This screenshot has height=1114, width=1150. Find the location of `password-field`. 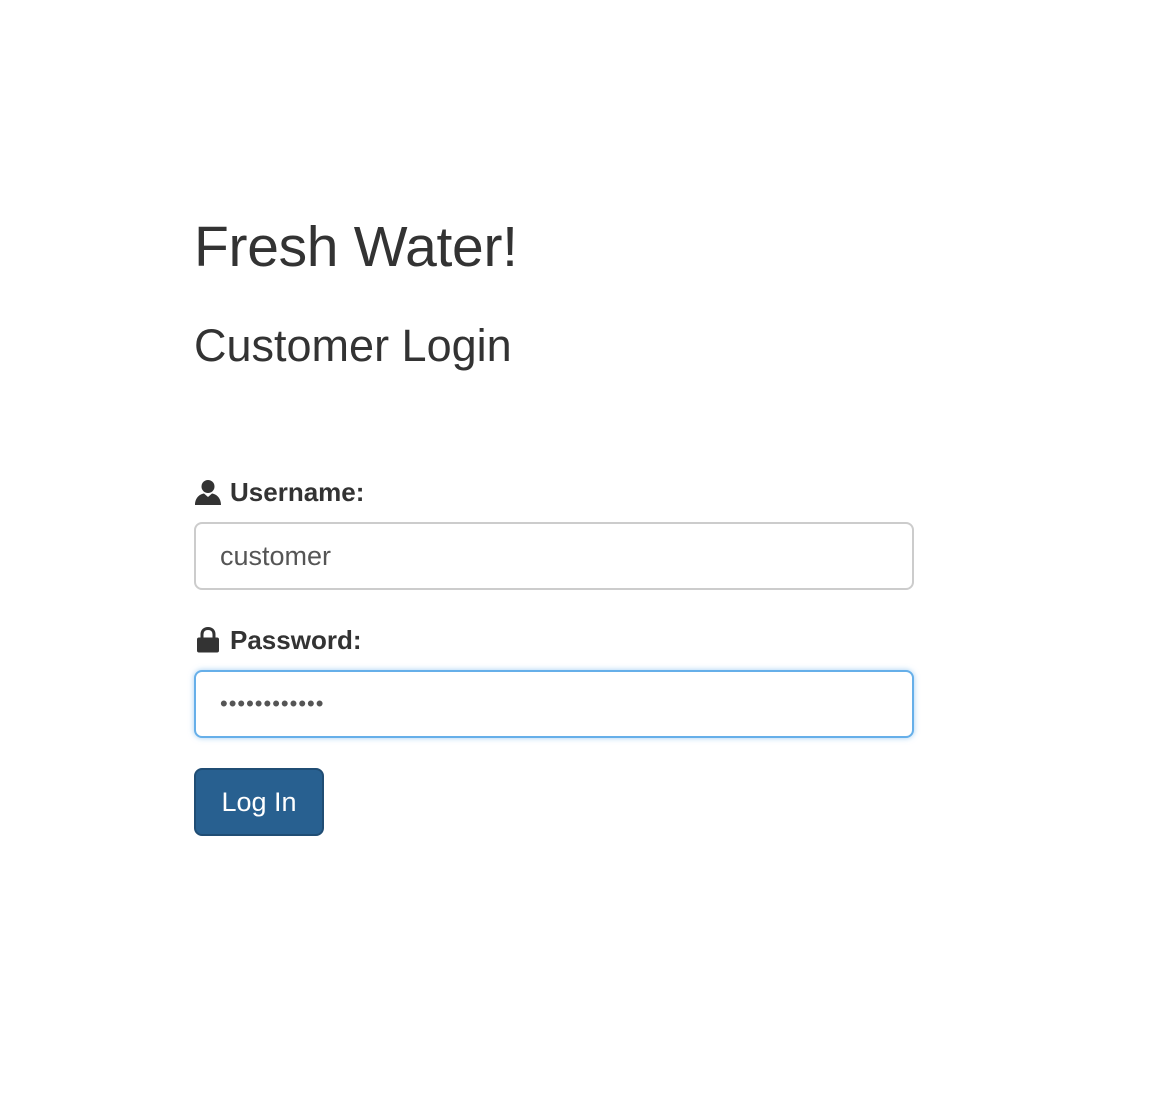

password-field is located at coordinates (554, 704).